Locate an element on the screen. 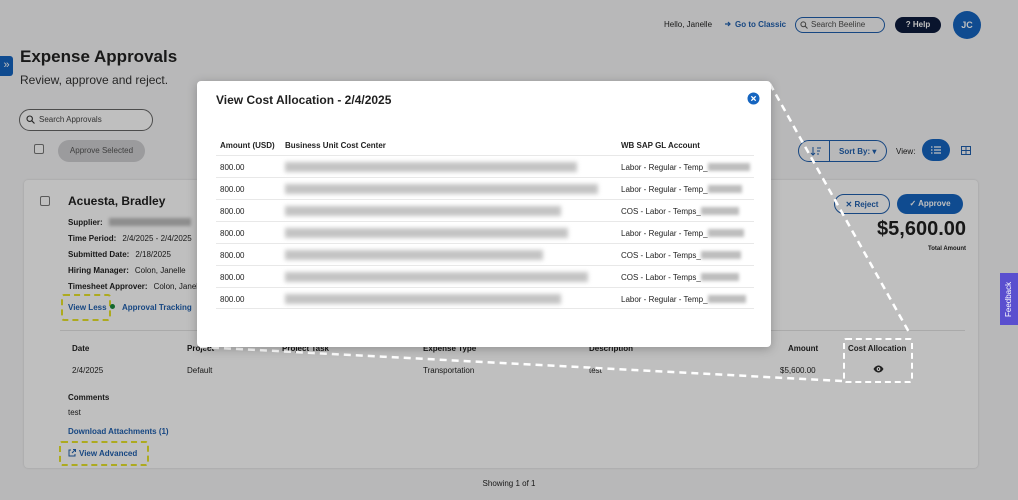 This screenshot has height=500, width=1018. eye-icon is located at coordinates (878, 369).